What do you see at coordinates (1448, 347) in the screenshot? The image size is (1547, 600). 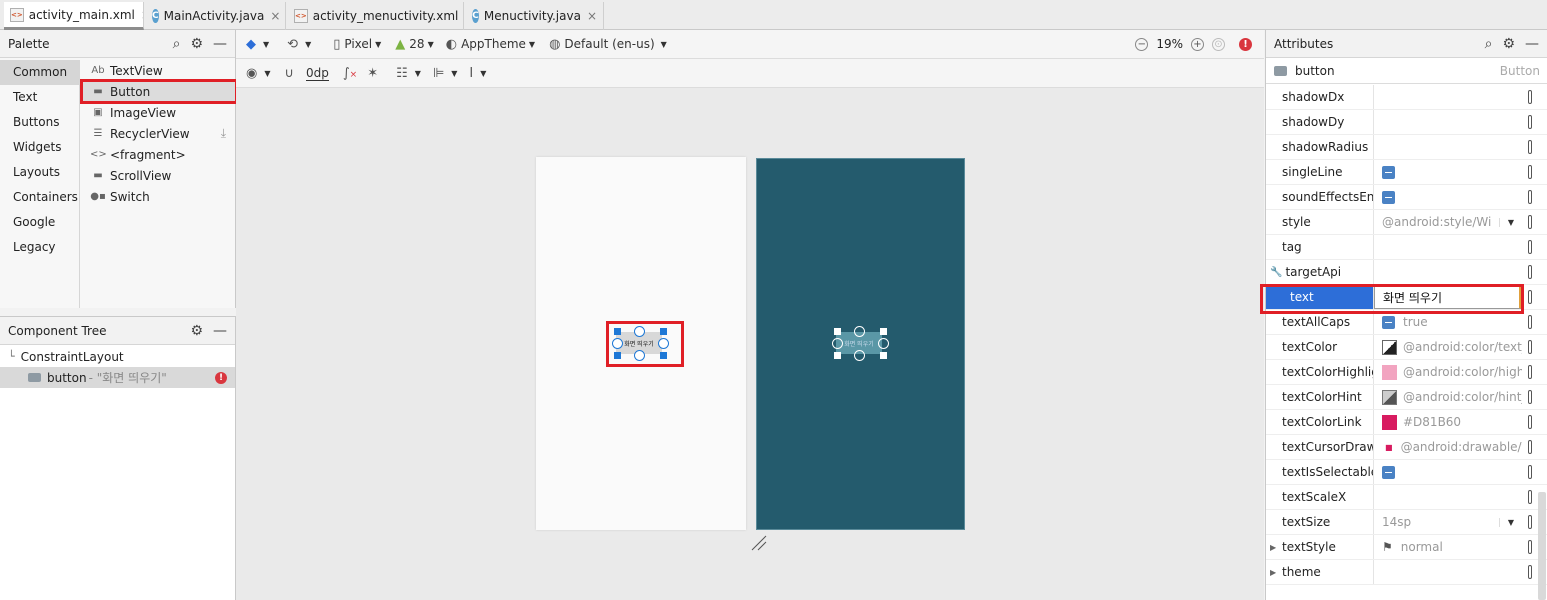 I see `attr-value: @android:color/text_` at bounding box center [1448, 347].